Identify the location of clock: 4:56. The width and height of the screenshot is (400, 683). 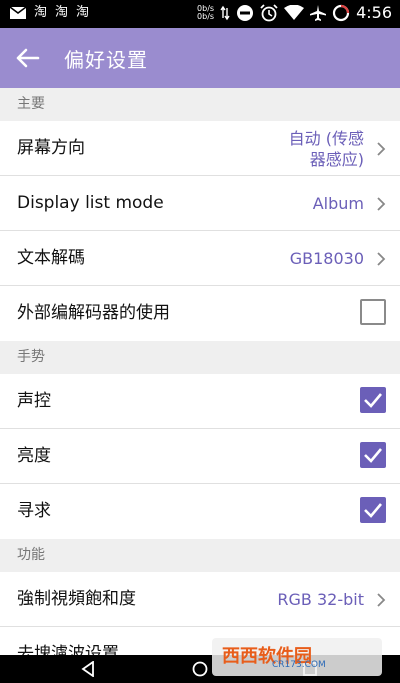
(374, 12).